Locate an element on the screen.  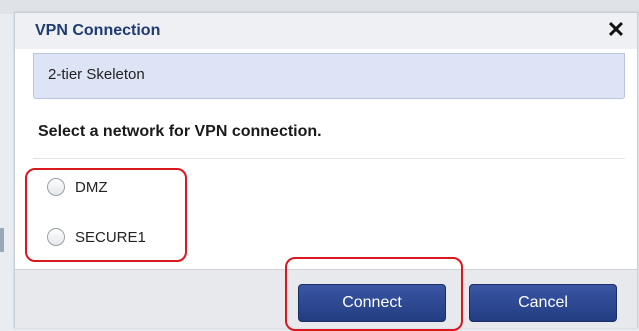
connect-button: Connect is located at coordinates (372, 303).